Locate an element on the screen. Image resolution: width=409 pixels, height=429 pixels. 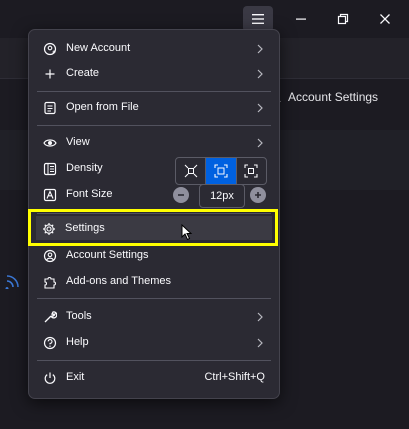
density-relaxed-button is located at coordinates (250, 171).